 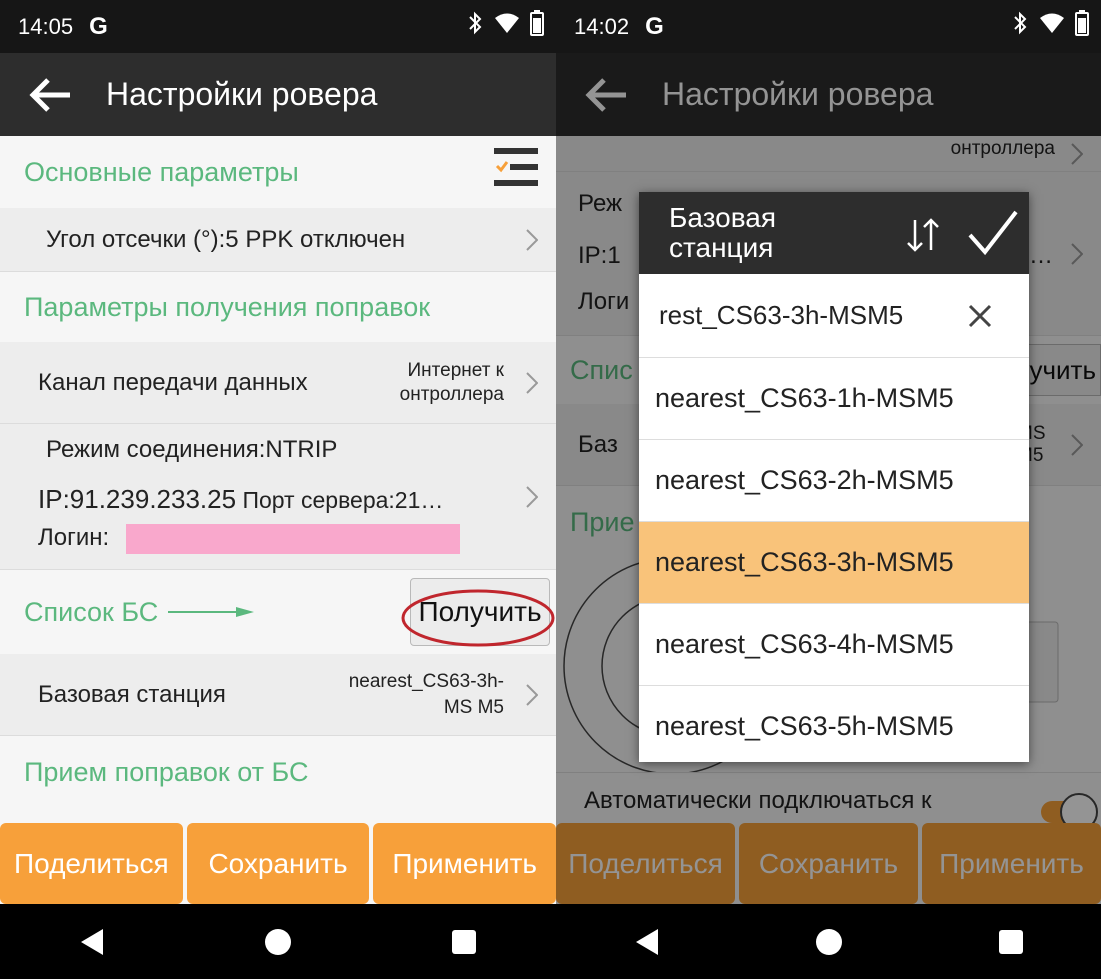 I want to click on dialog-header: Базовая станция, so click(x=834, y=233).